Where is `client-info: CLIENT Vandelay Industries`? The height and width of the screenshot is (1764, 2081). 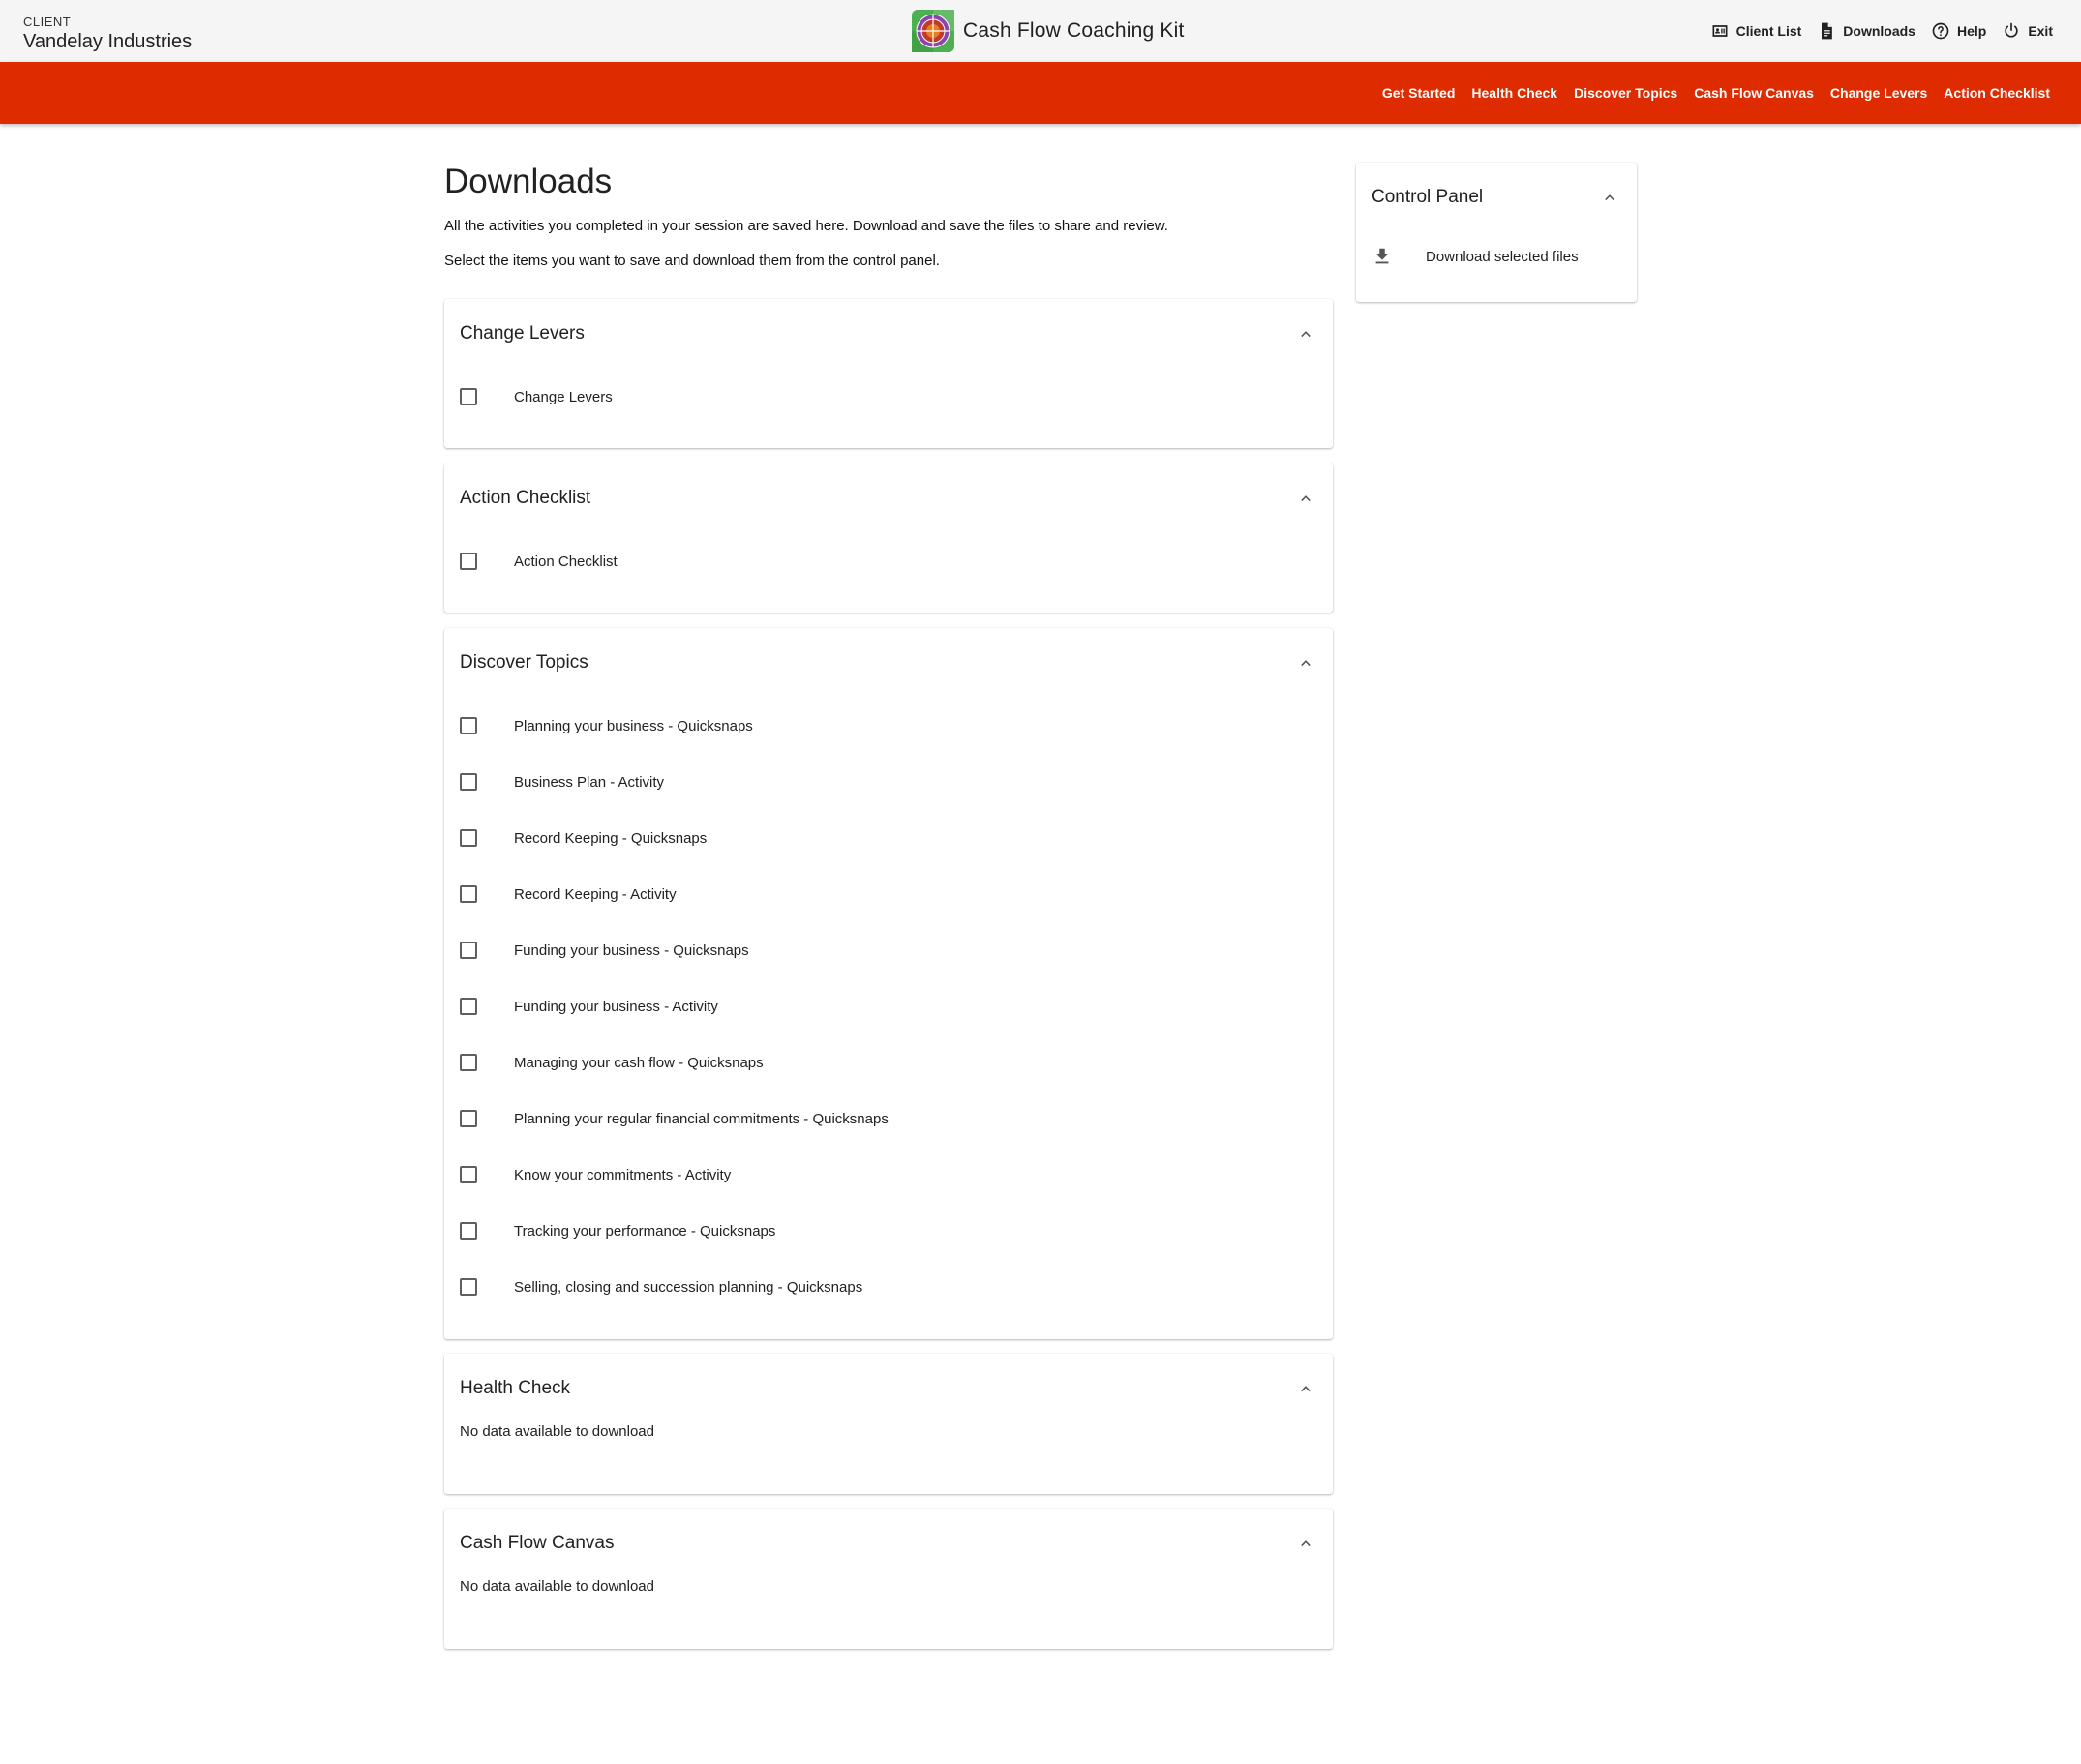 client-info: CLIENT Vandelay Industries is located at coordinates (107, 34).